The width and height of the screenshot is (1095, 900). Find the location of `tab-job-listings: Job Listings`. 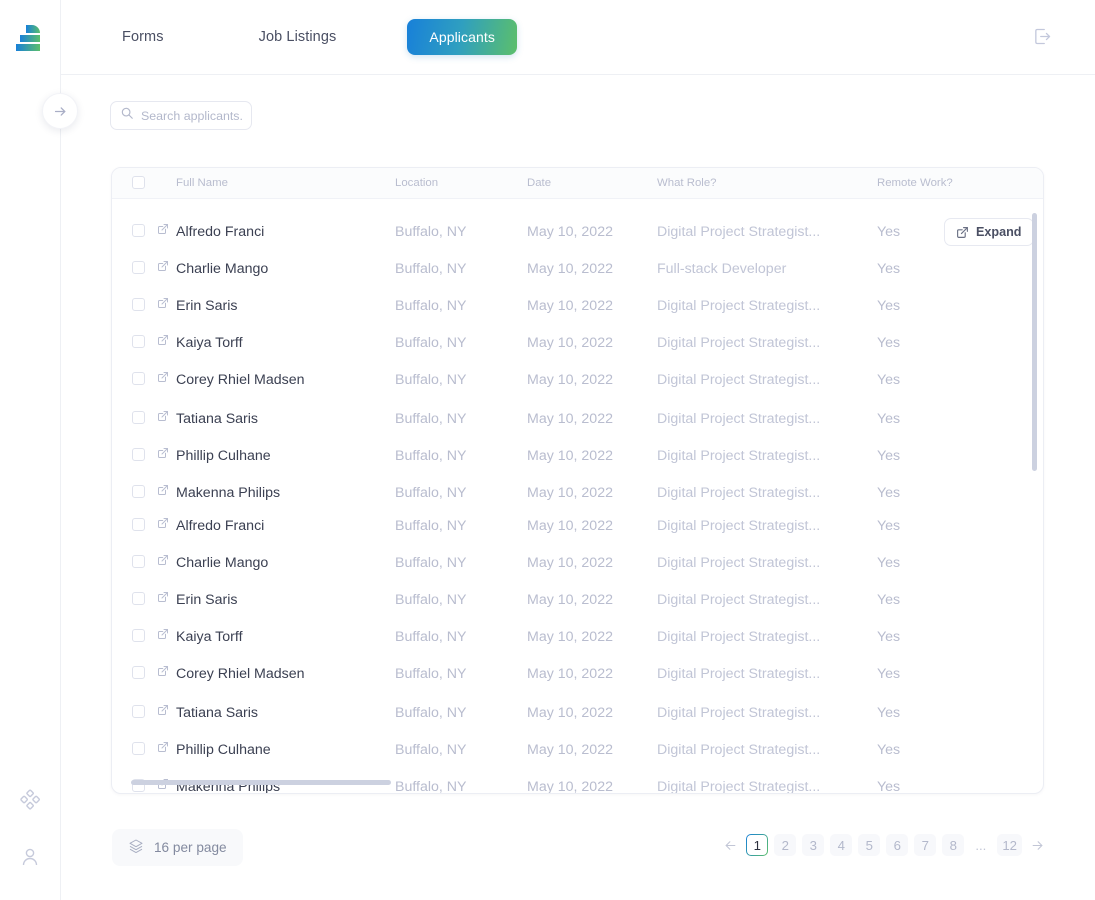

tab-job-listings: Job Listings is located at coordinates (298, 37).